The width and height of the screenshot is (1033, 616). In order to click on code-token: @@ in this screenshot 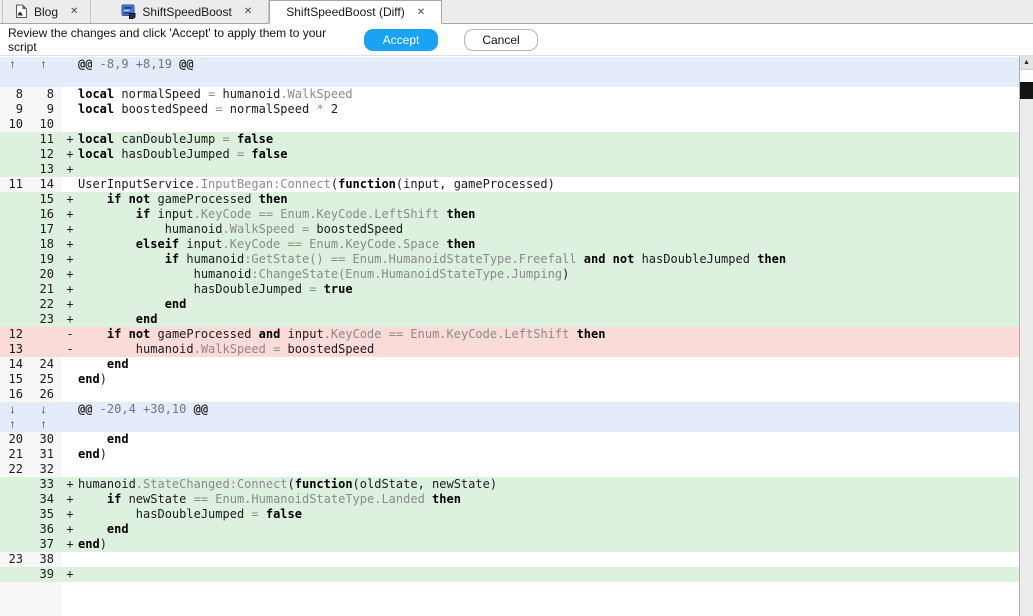, I will do `click(85, 409)`.